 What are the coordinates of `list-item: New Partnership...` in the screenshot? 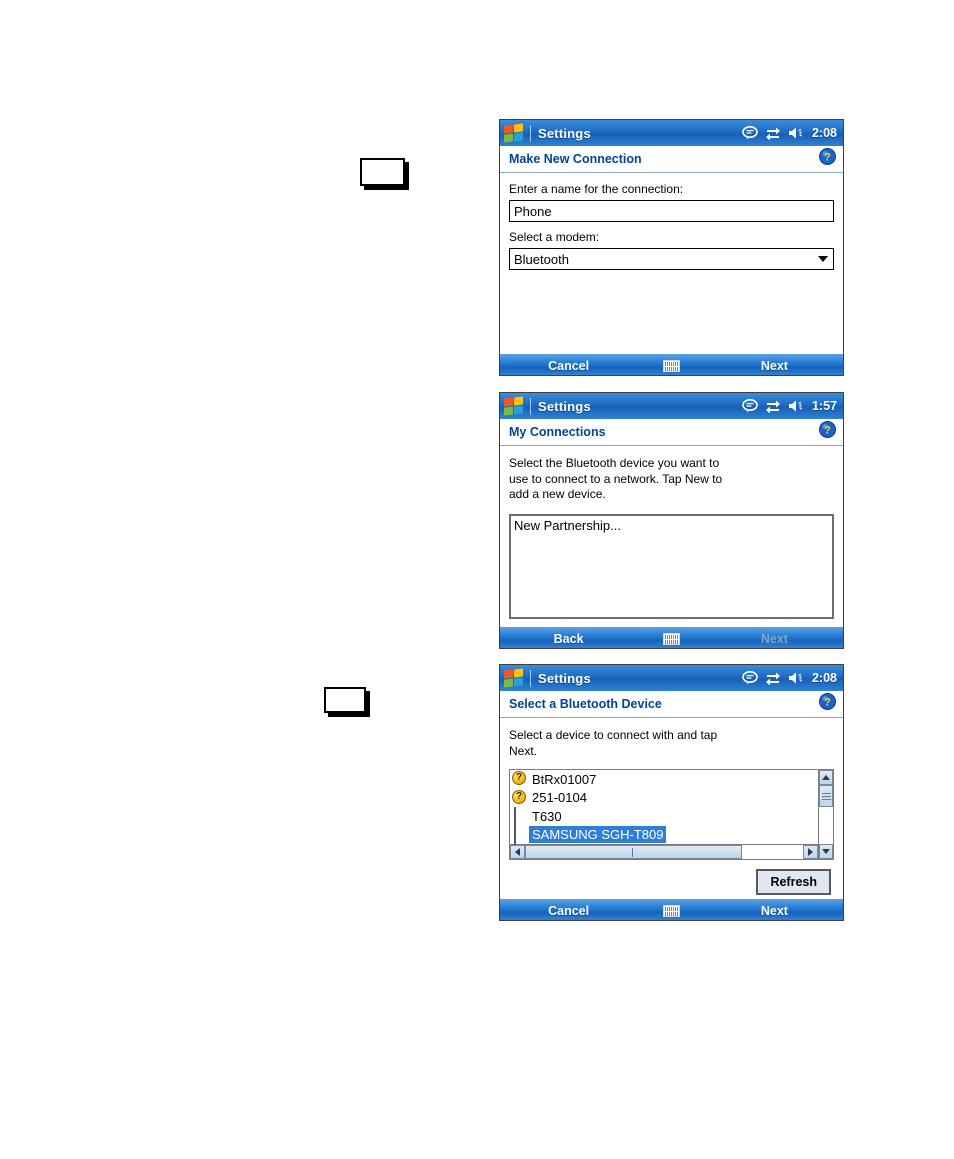 It's located at (671, 525).